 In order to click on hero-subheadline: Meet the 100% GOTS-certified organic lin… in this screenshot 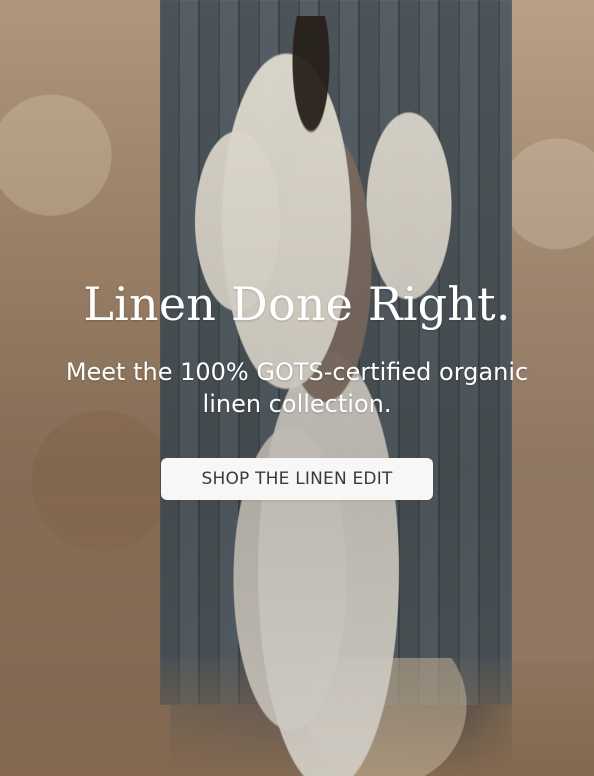, I will do `click(297, 388)`.